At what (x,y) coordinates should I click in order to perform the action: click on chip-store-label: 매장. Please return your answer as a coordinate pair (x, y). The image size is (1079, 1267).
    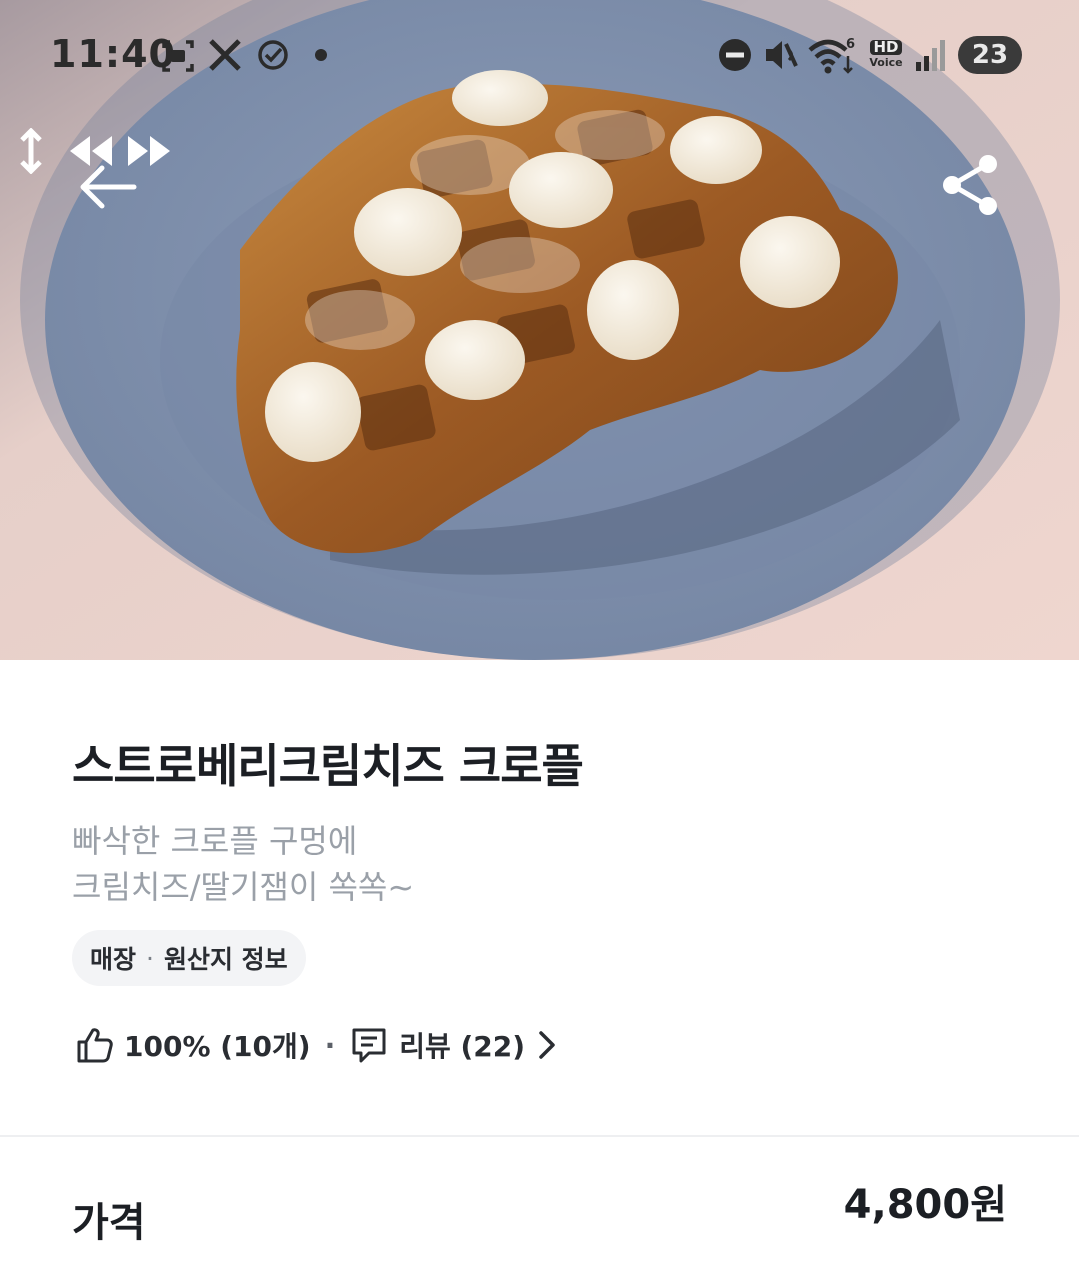
    Looking at the image, I should click on (113, 959).